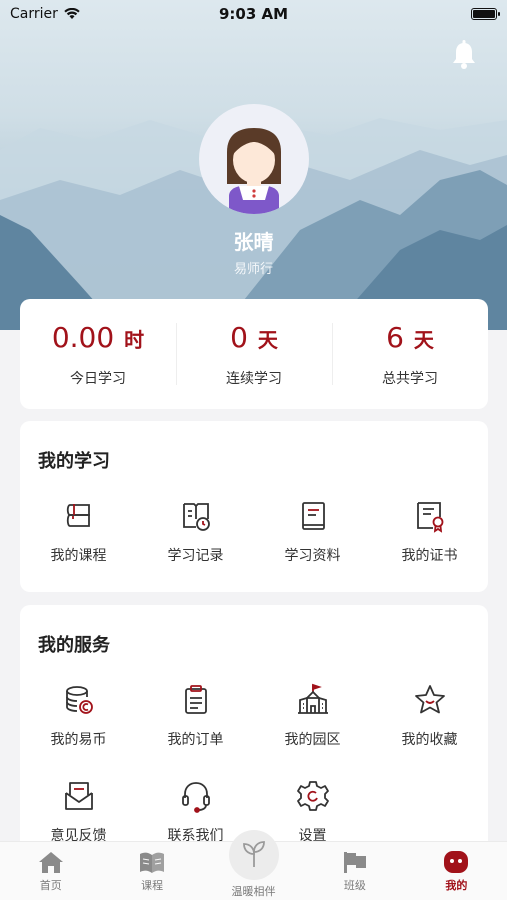  I want to click on contact-us-button: 联系我们, so click(195, 812).